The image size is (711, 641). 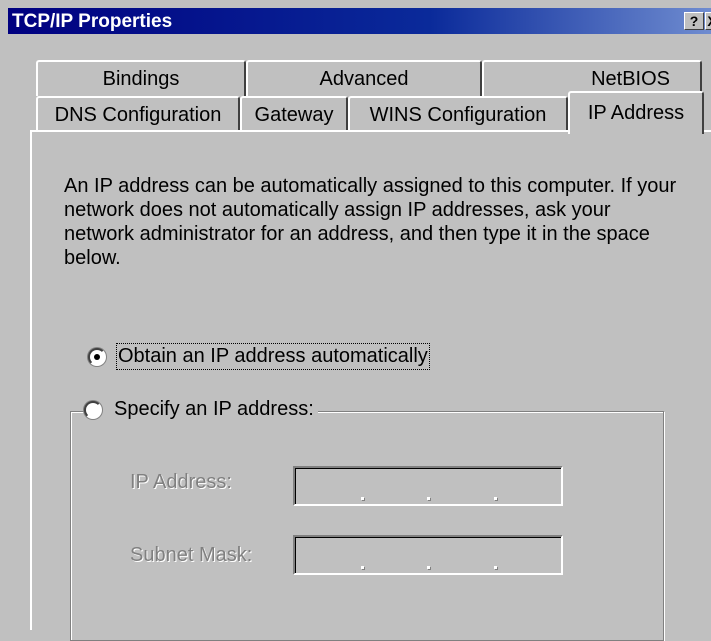 I want to click on tab-gateway: Gateway, so click(x=294, y=114).